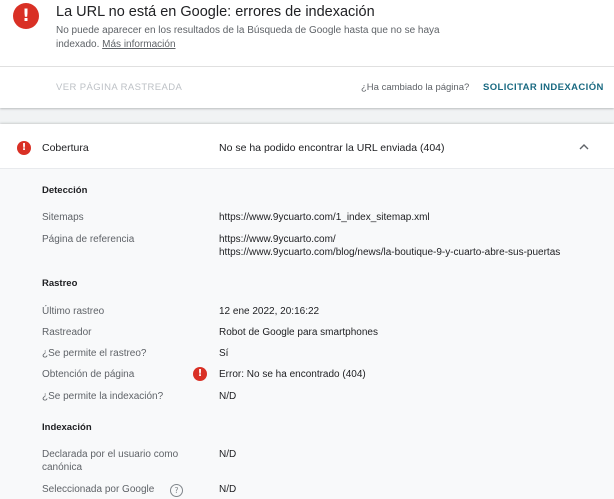 The height and width of the screenshot is (499, 614). I want to click on view-crawled-page-button: VER PÁGINA RASTREADA, so click(119, 87).